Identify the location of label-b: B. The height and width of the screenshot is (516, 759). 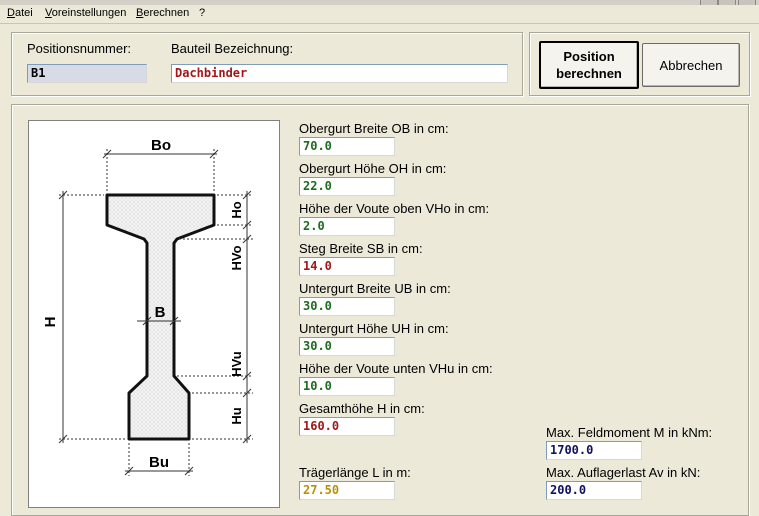
(160, 312).